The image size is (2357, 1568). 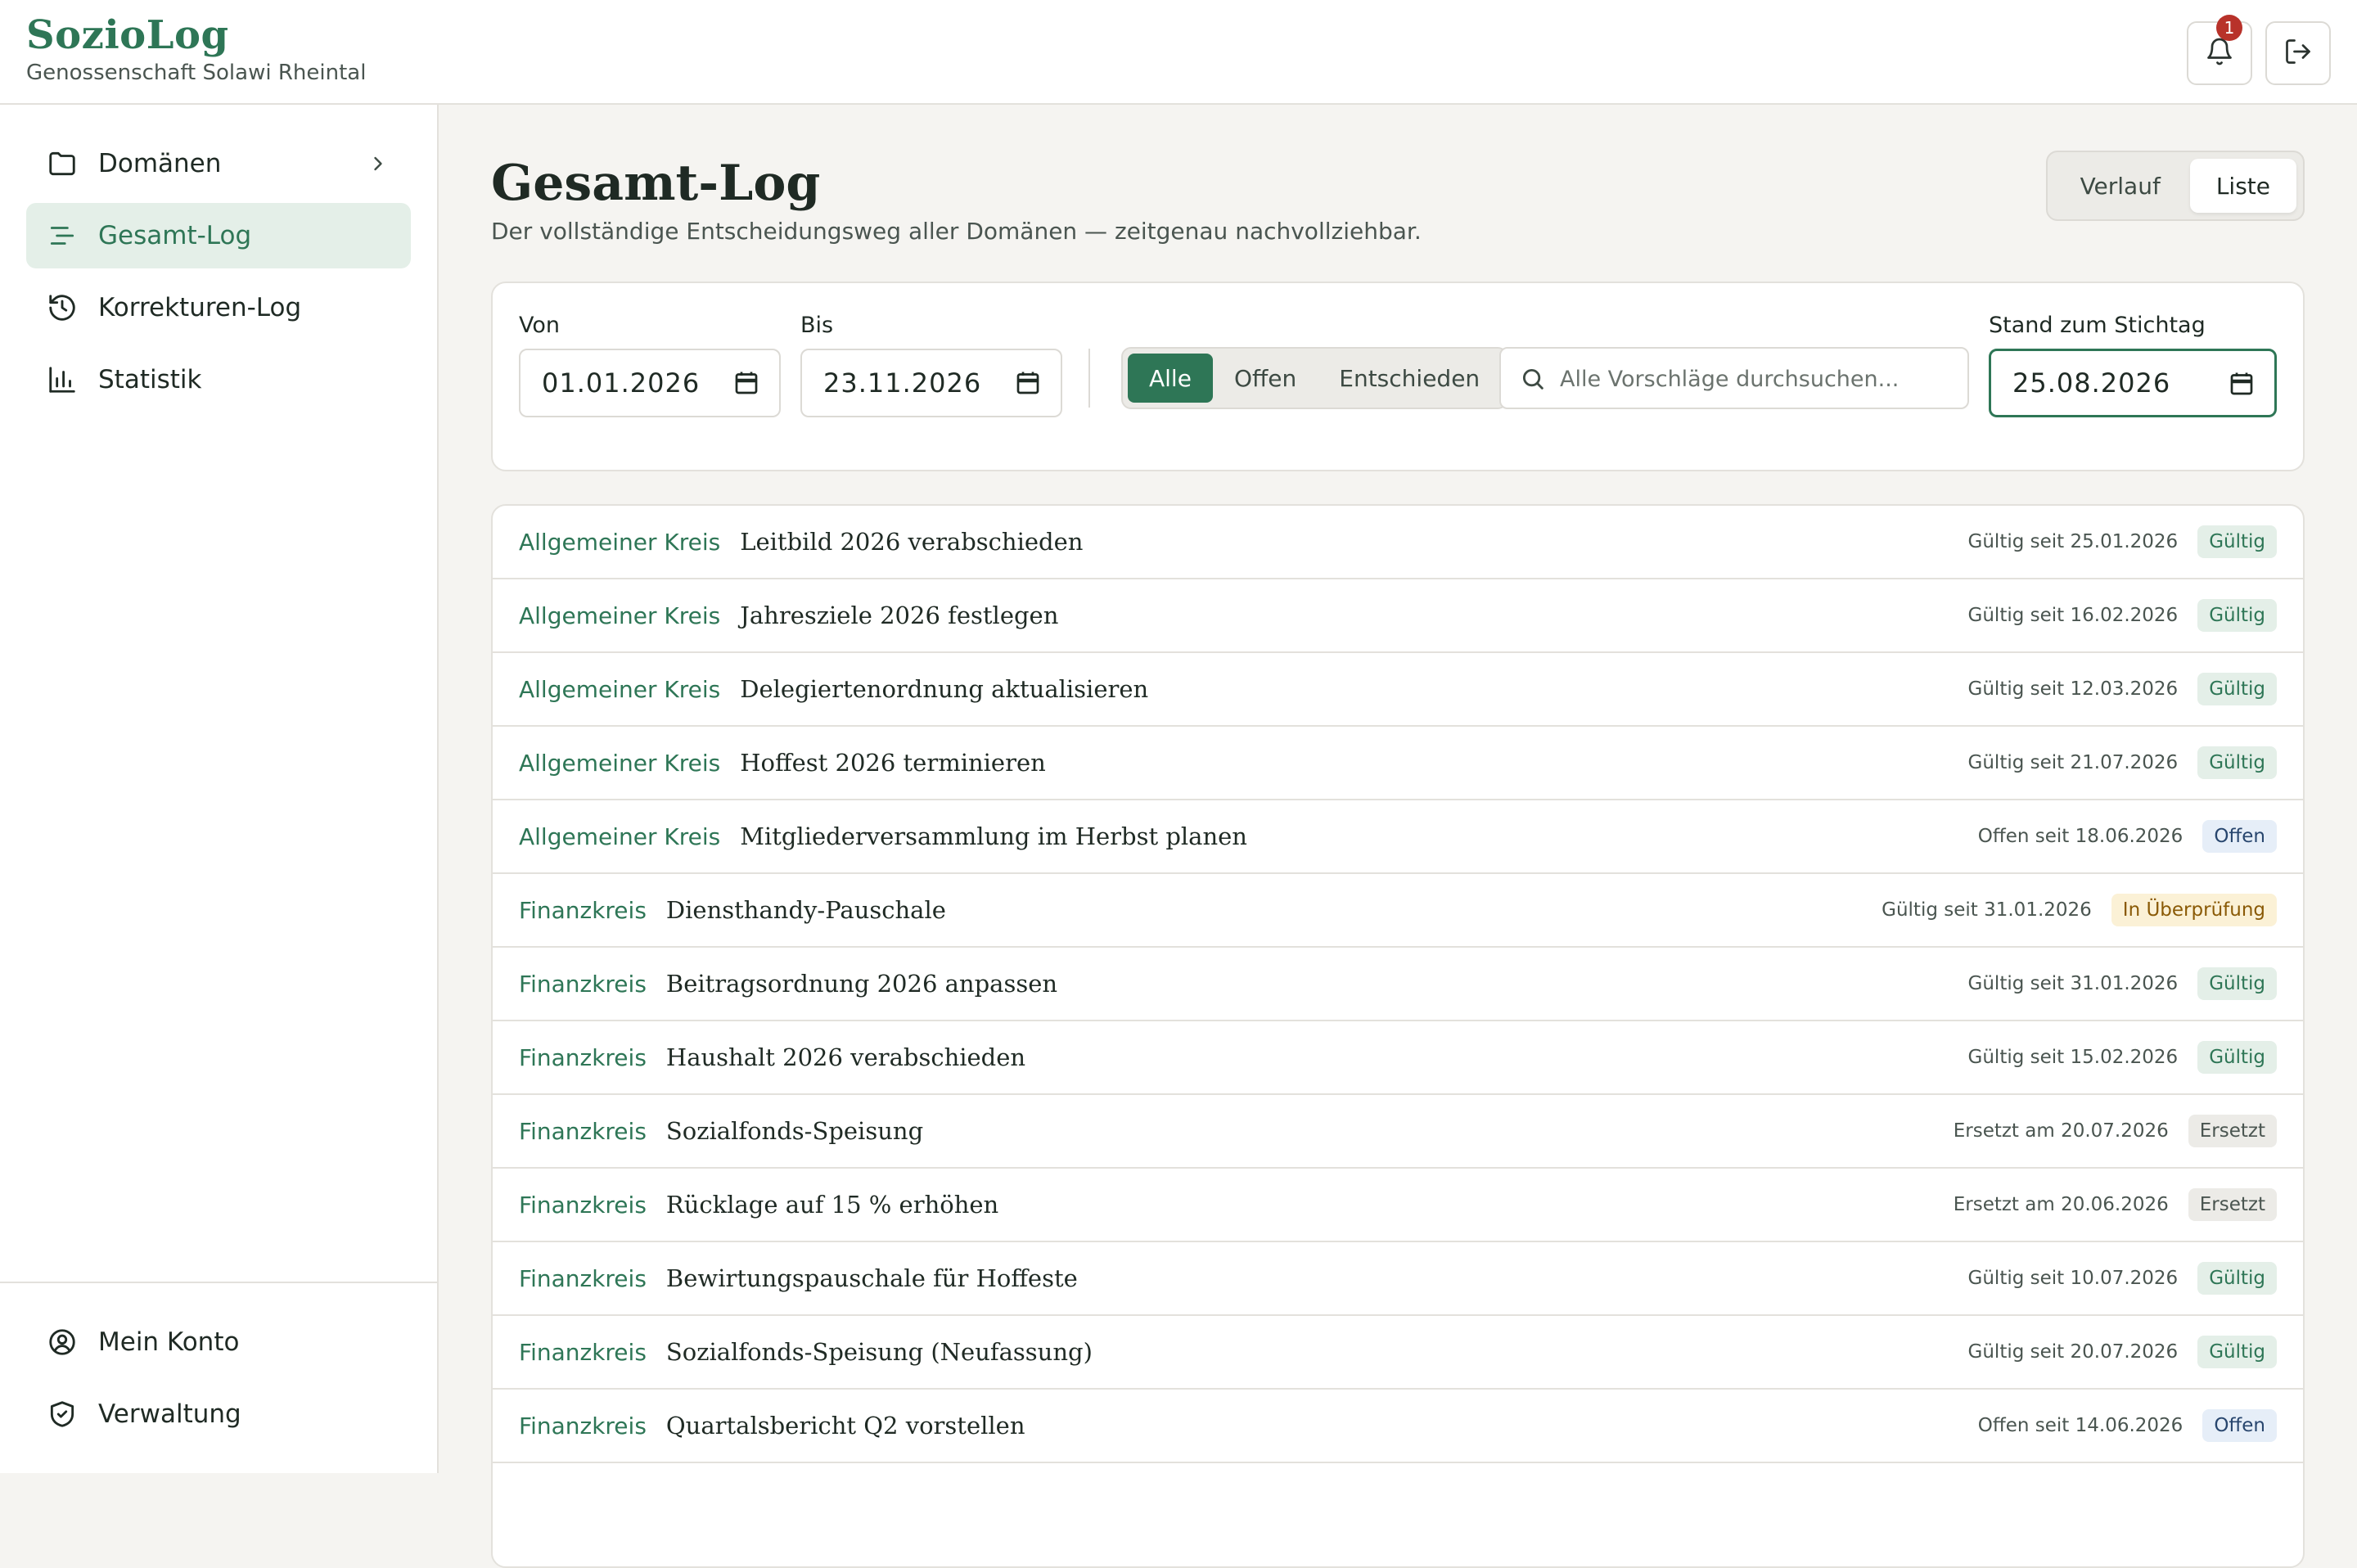 I want to click on bell-icon, so click(x=2219, y=53).